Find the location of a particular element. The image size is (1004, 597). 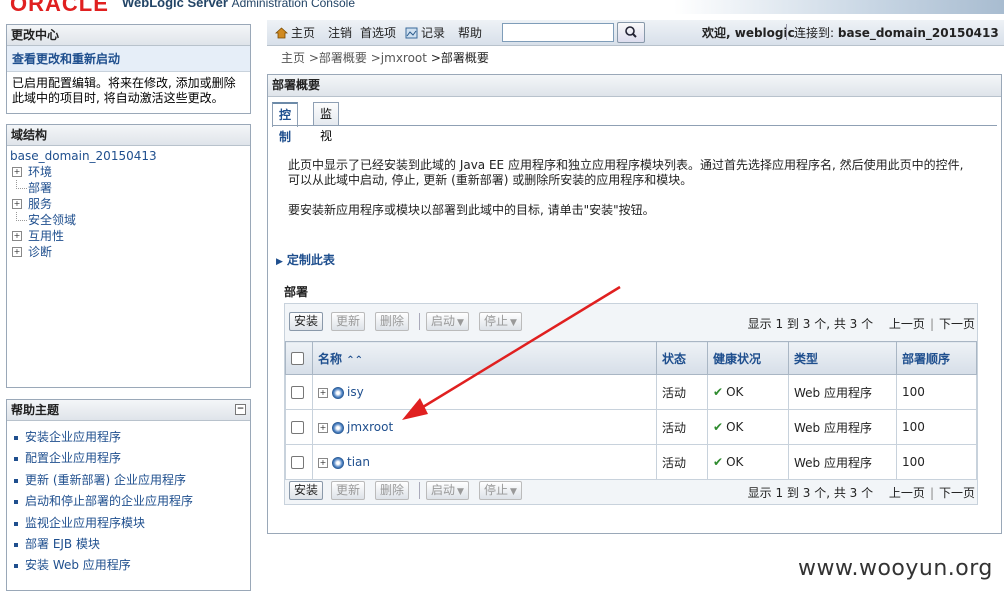

tree-item-services: + 服务 is located at coordinates (128, 204).